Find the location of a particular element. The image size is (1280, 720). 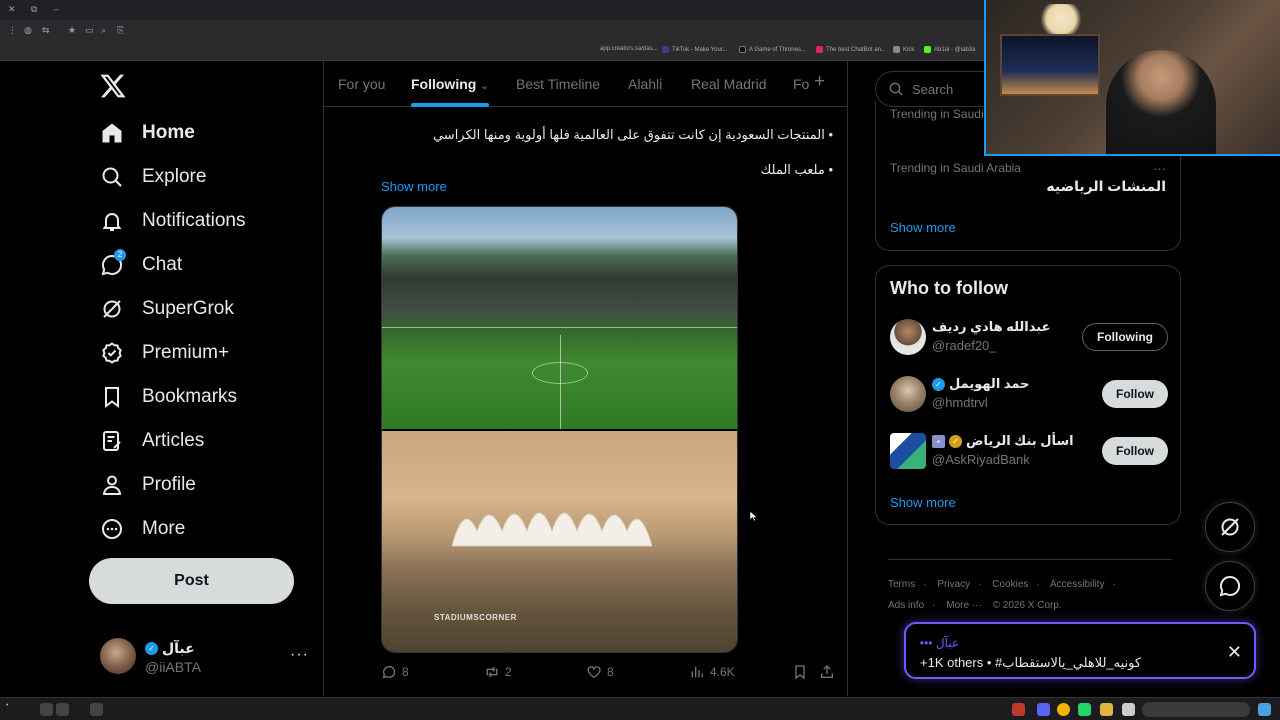

messages-fab is located at coordinates (1230, 586).